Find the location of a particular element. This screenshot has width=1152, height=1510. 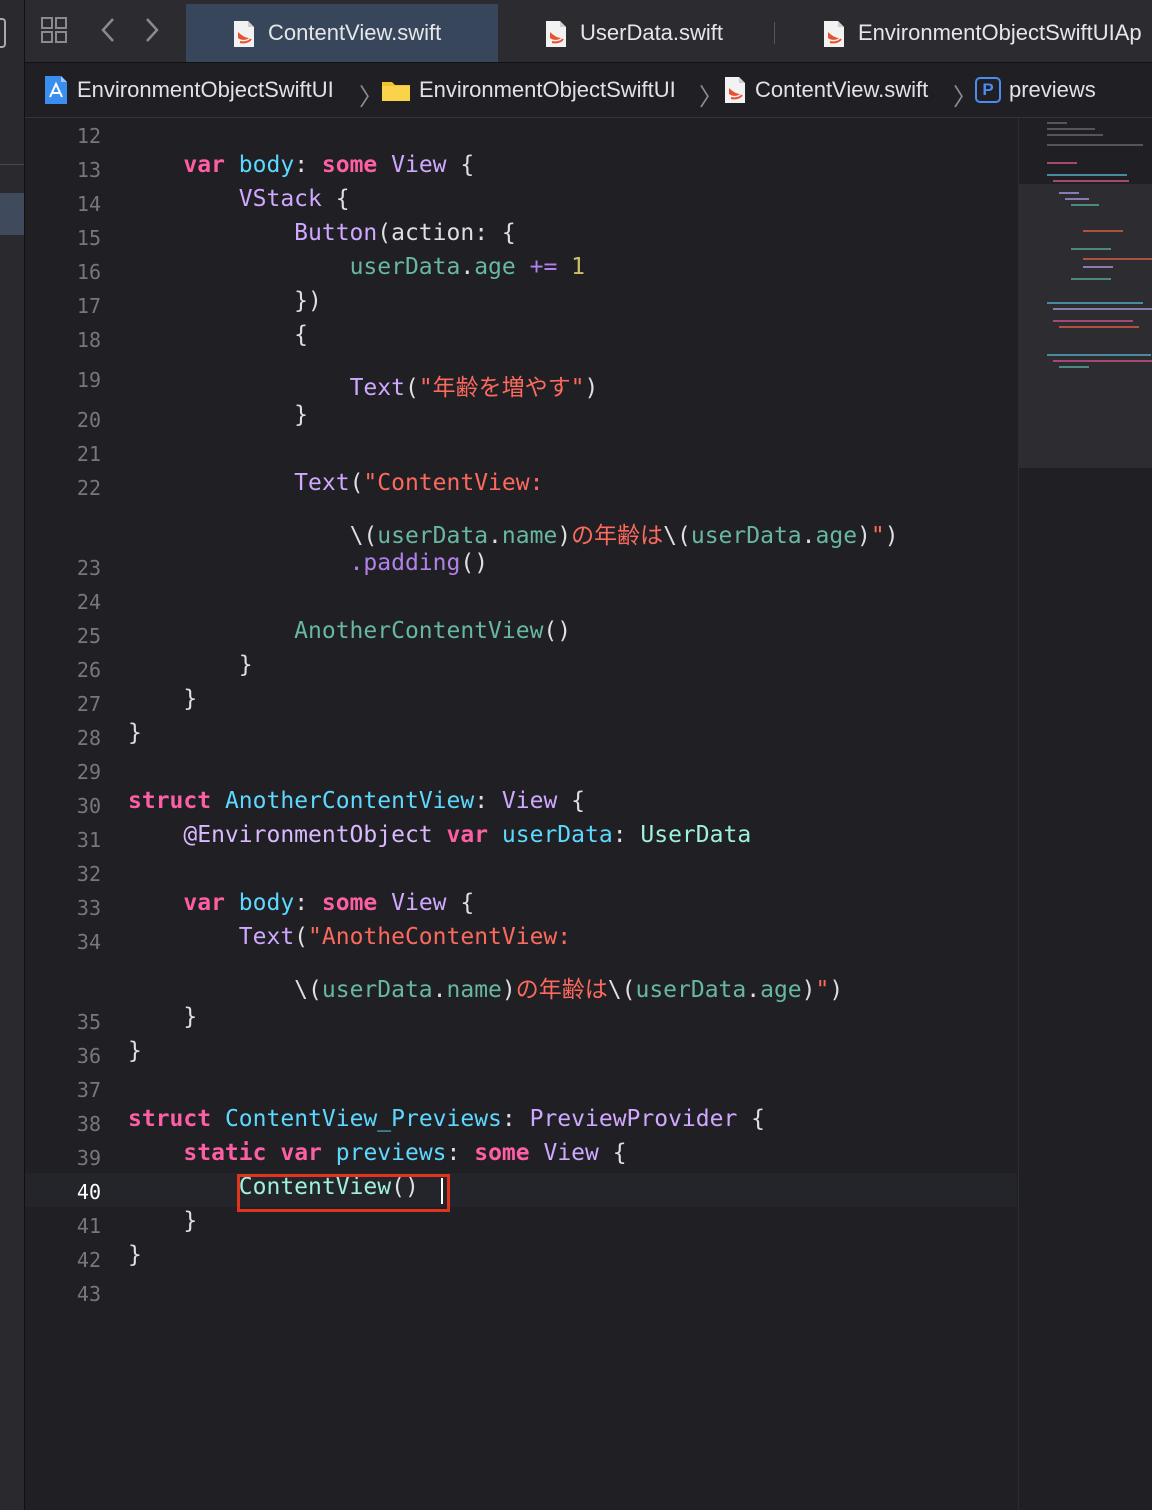

line-number: 38 is located at coordinates (88, 1124).